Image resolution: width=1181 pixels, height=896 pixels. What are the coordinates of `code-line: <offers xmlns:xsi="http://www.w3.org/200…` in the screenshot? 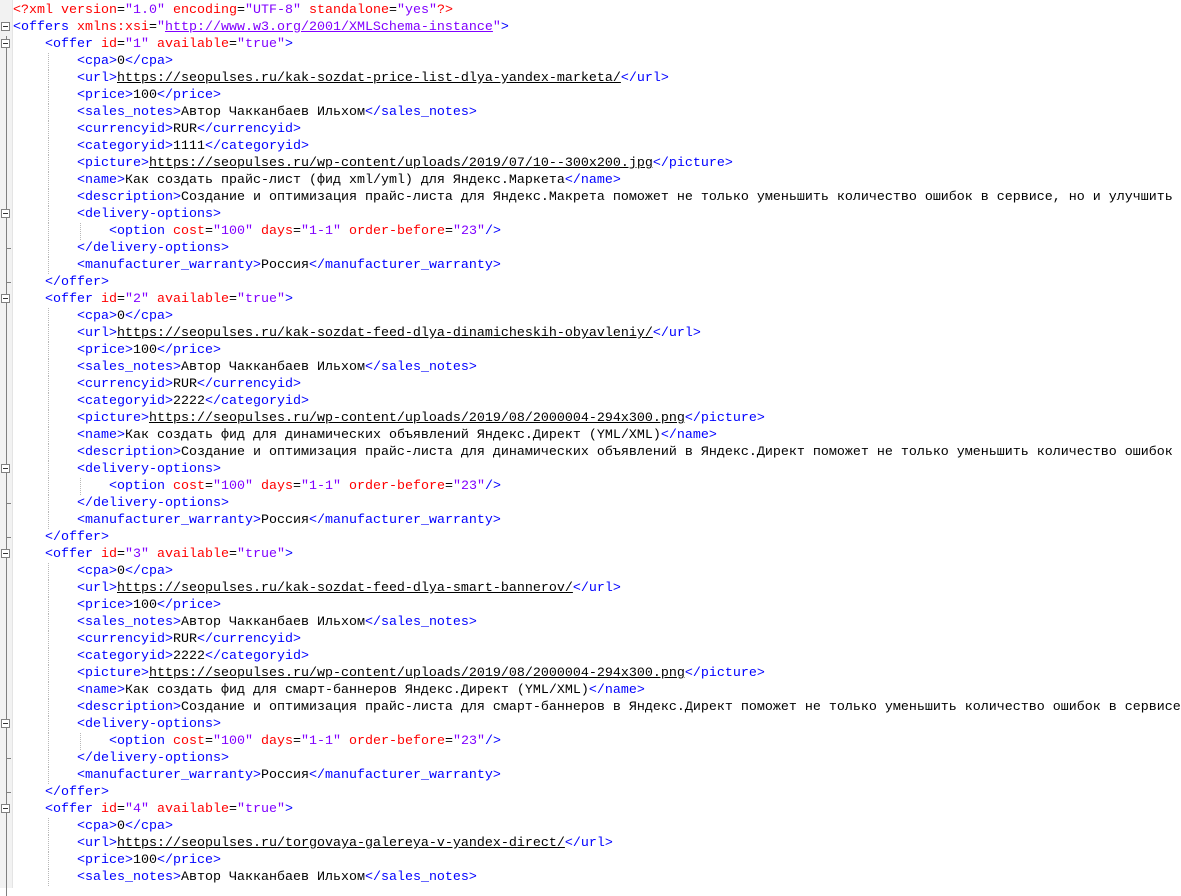 It's located at (590, 27).